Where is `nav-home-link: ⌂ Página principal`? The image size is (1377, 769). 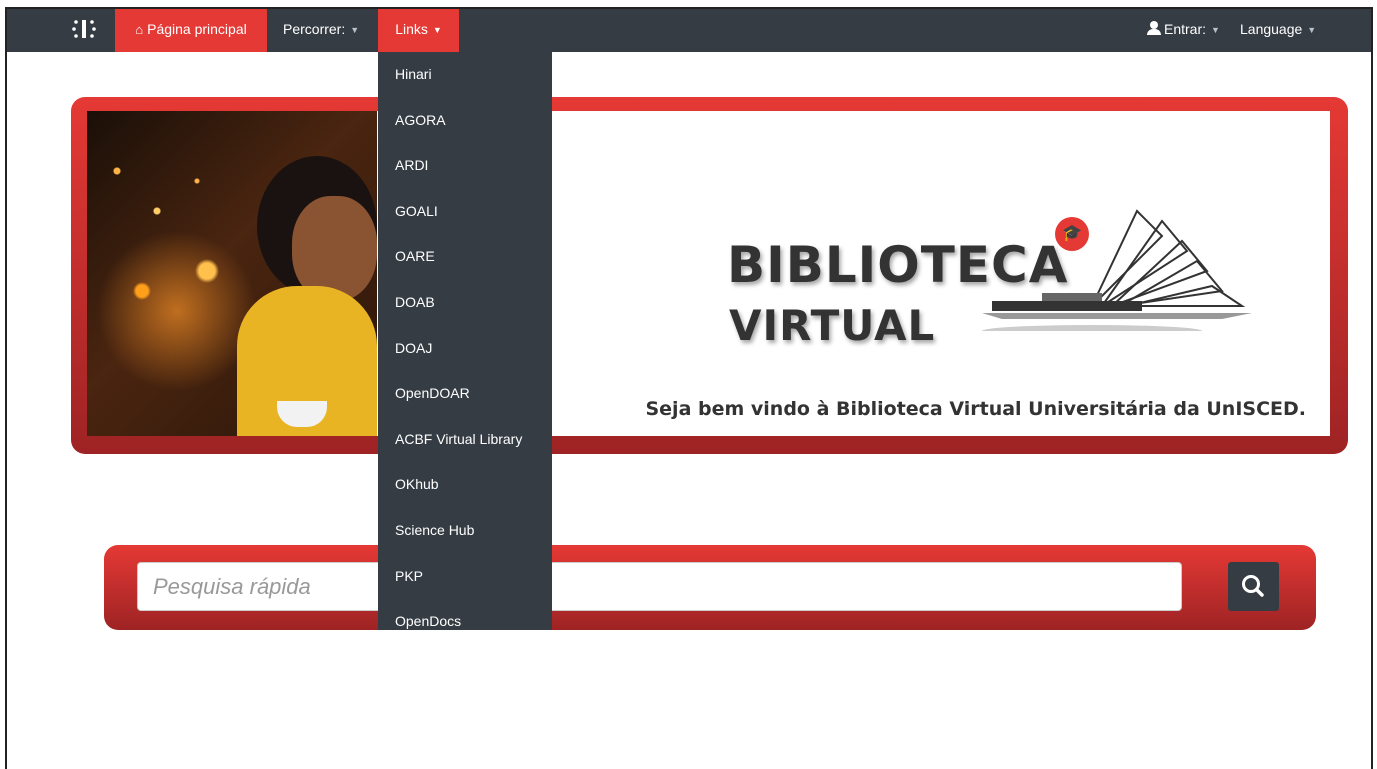
nav-home-link: ⌂ Página principal is located at coordinates (191, 30).